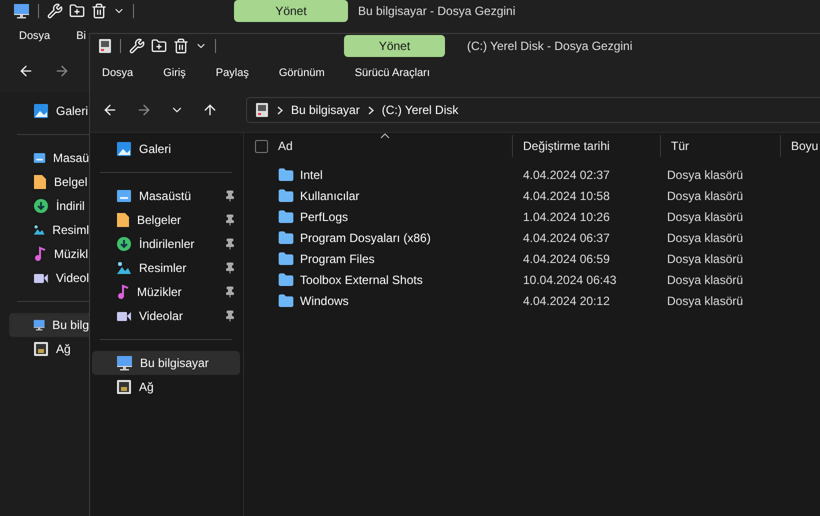 This screenshot has width=820, height=516. What do you see at coordinates (81, 36) in the screenshot?
I see `menu-item: Bi` at bounding box center [81, 36].